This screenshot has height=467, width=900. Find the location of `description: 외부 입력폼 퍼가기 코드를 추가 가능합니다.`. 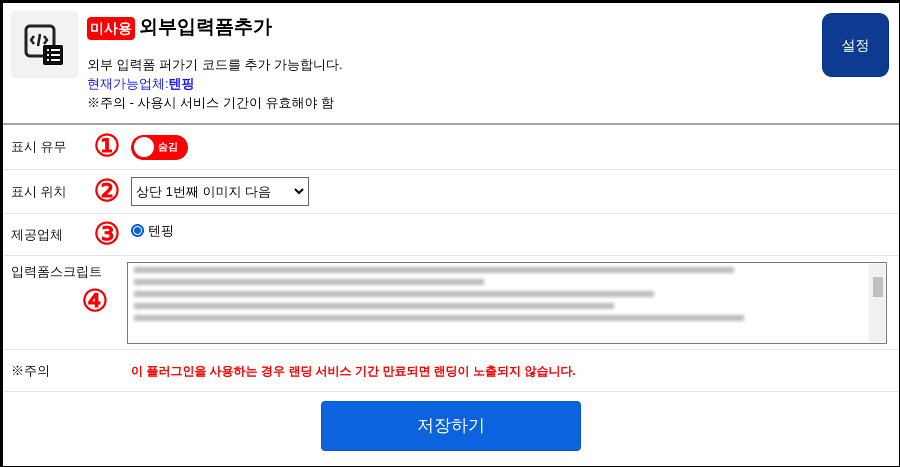

description: 외부 입력폼 퍼가기 코드를 추가 가능합니다. is located at coordinates (215, 65).